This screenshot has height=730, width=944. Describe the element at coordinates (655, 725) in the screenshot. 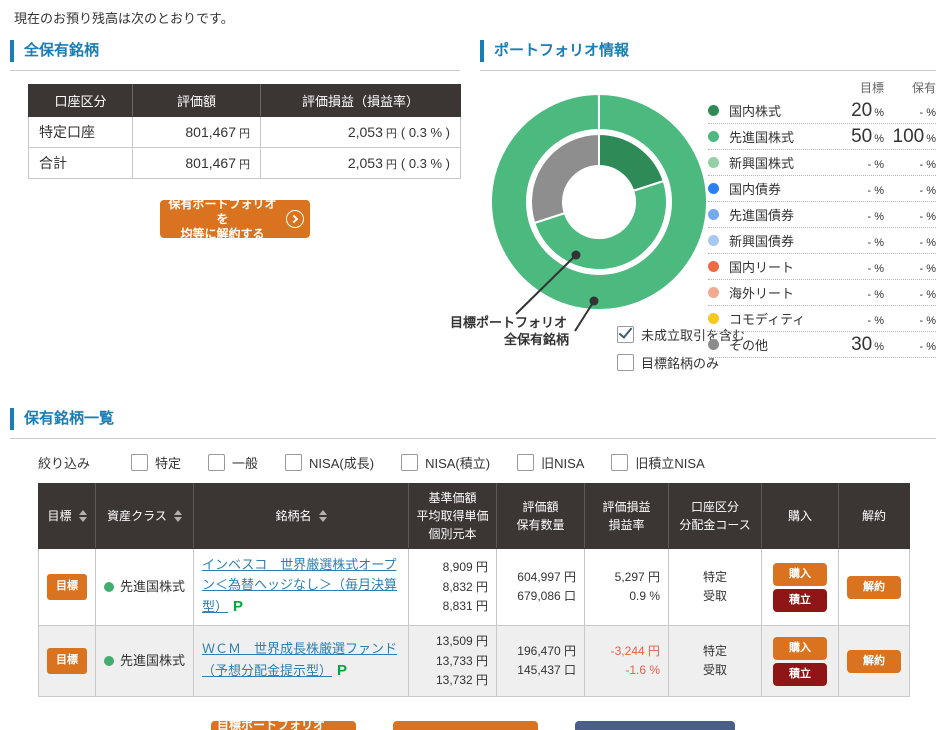

I see `fund-review-robo-button: 投信見直しロボ` at that location.